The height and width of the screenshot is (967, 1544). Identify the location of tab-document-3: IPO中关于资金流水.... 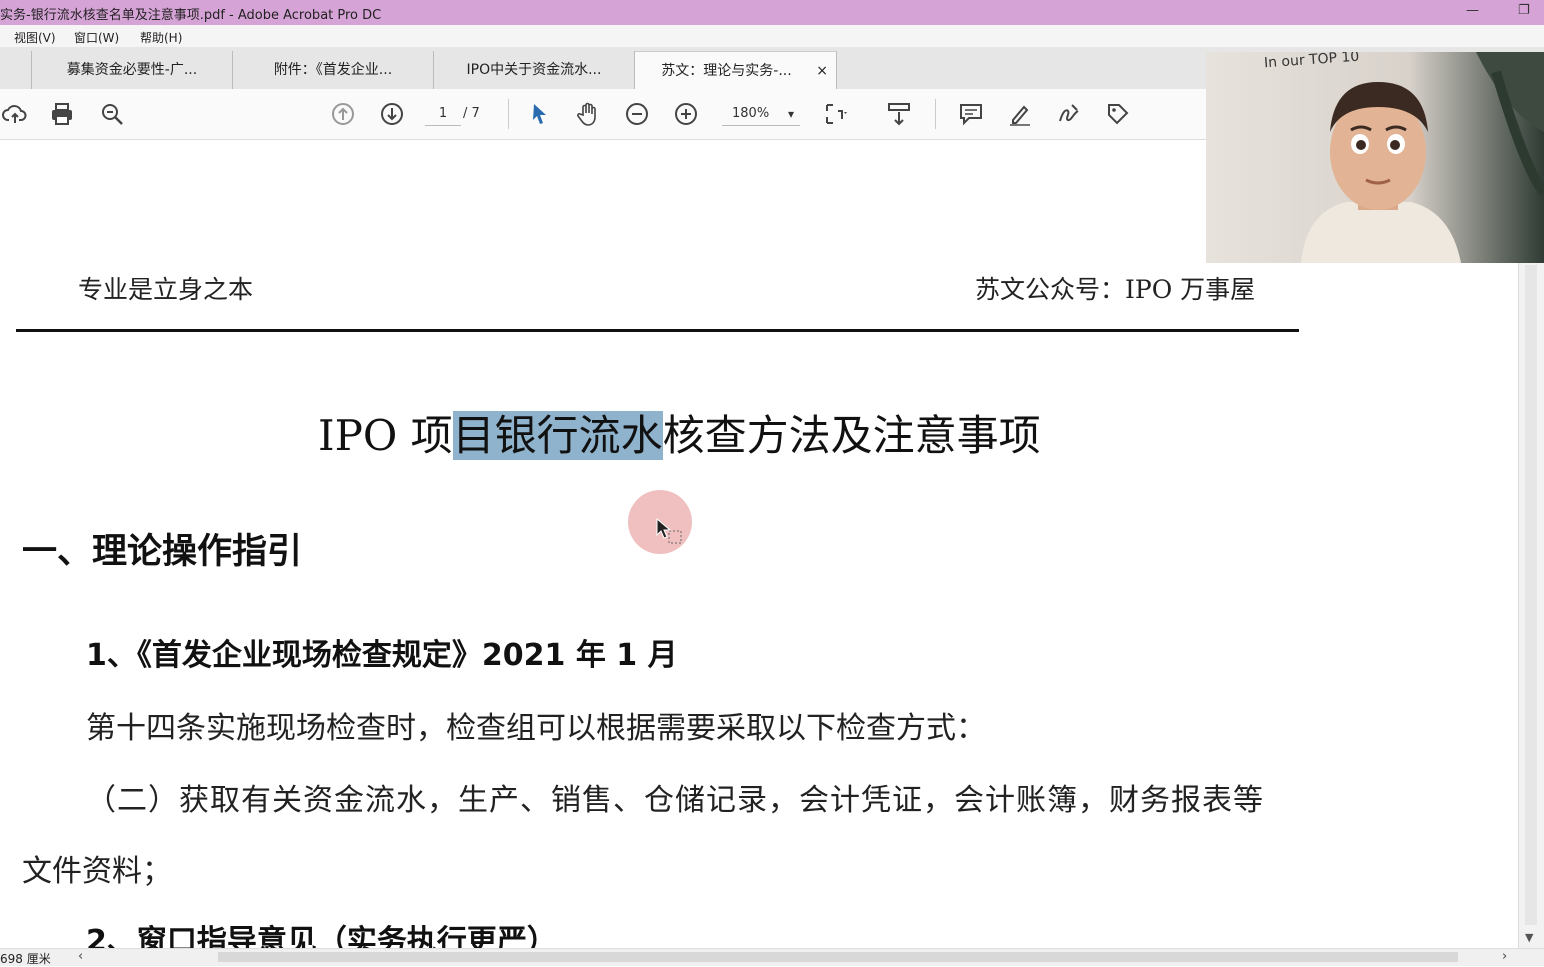
(534, 70).